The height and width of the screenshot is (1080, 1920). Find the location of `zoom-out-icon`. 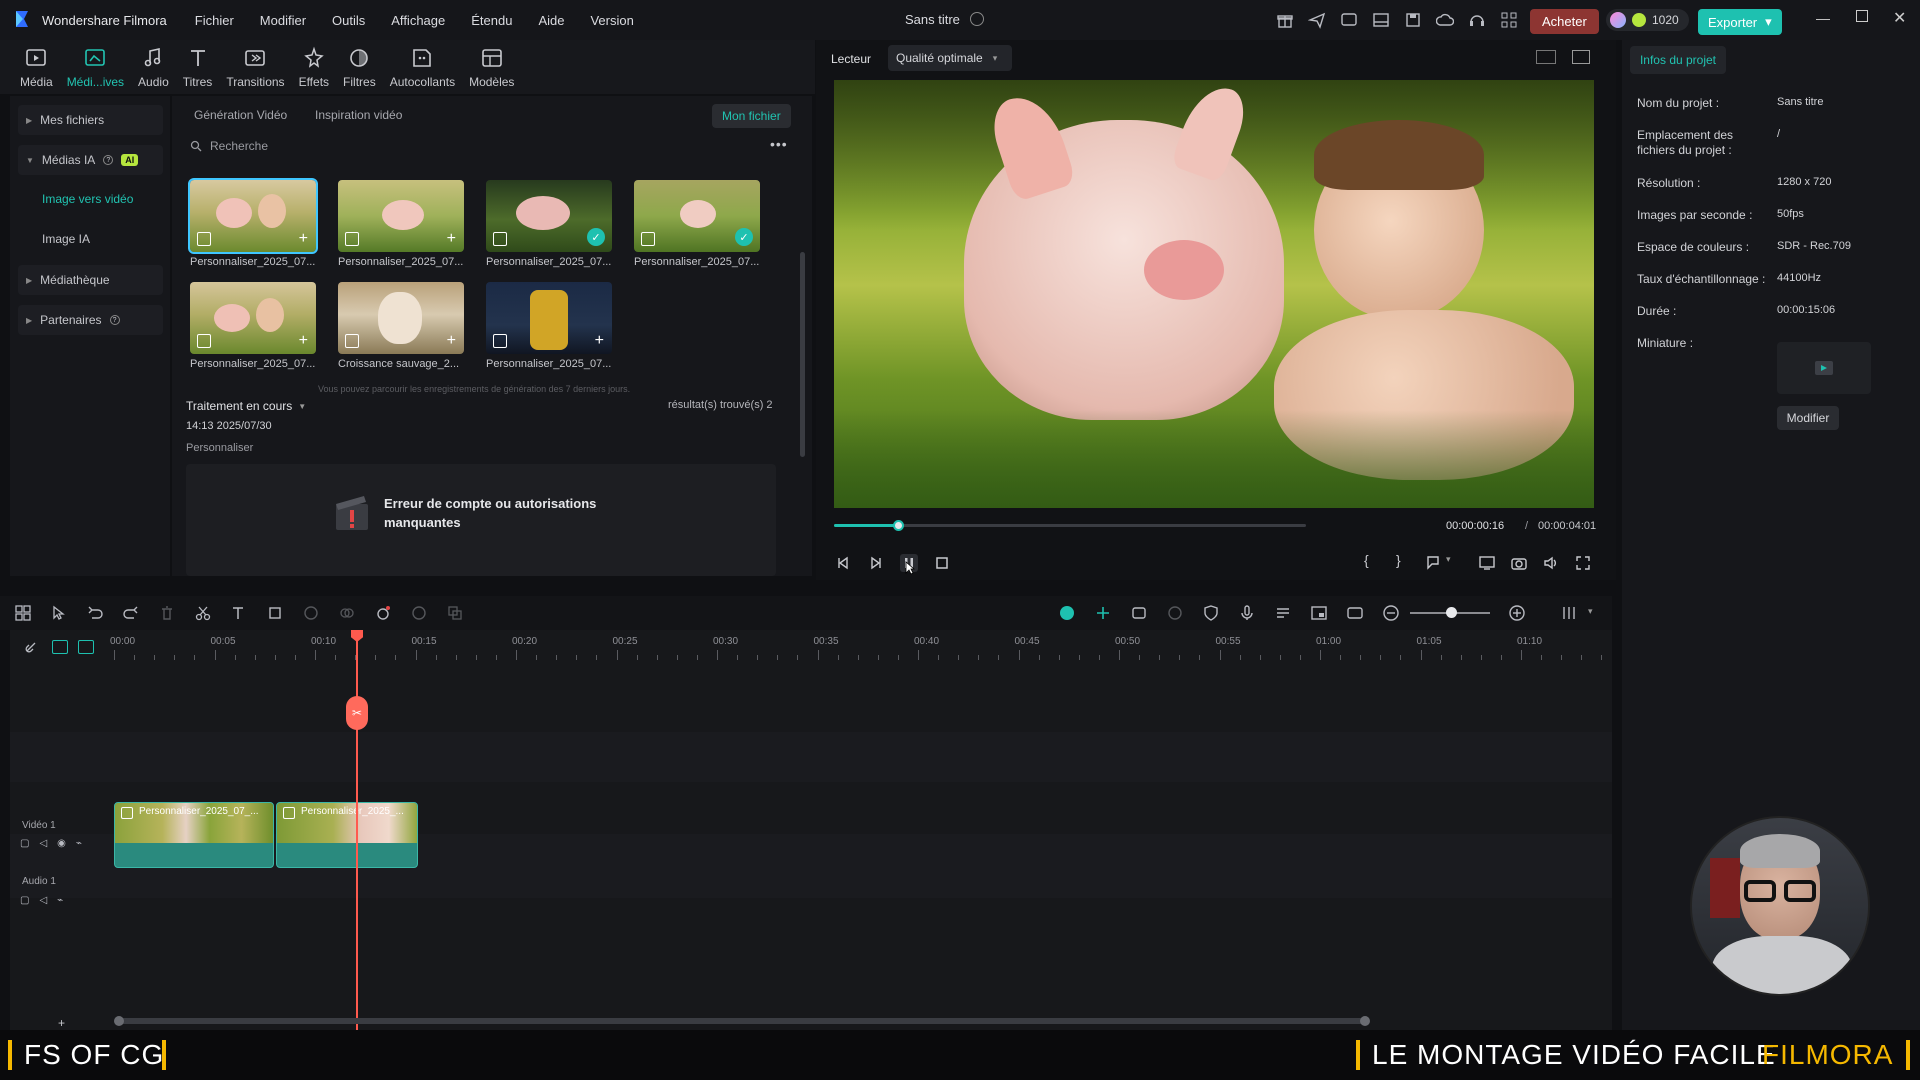

zoom-out-icon is located at coordinates (1391, 613).